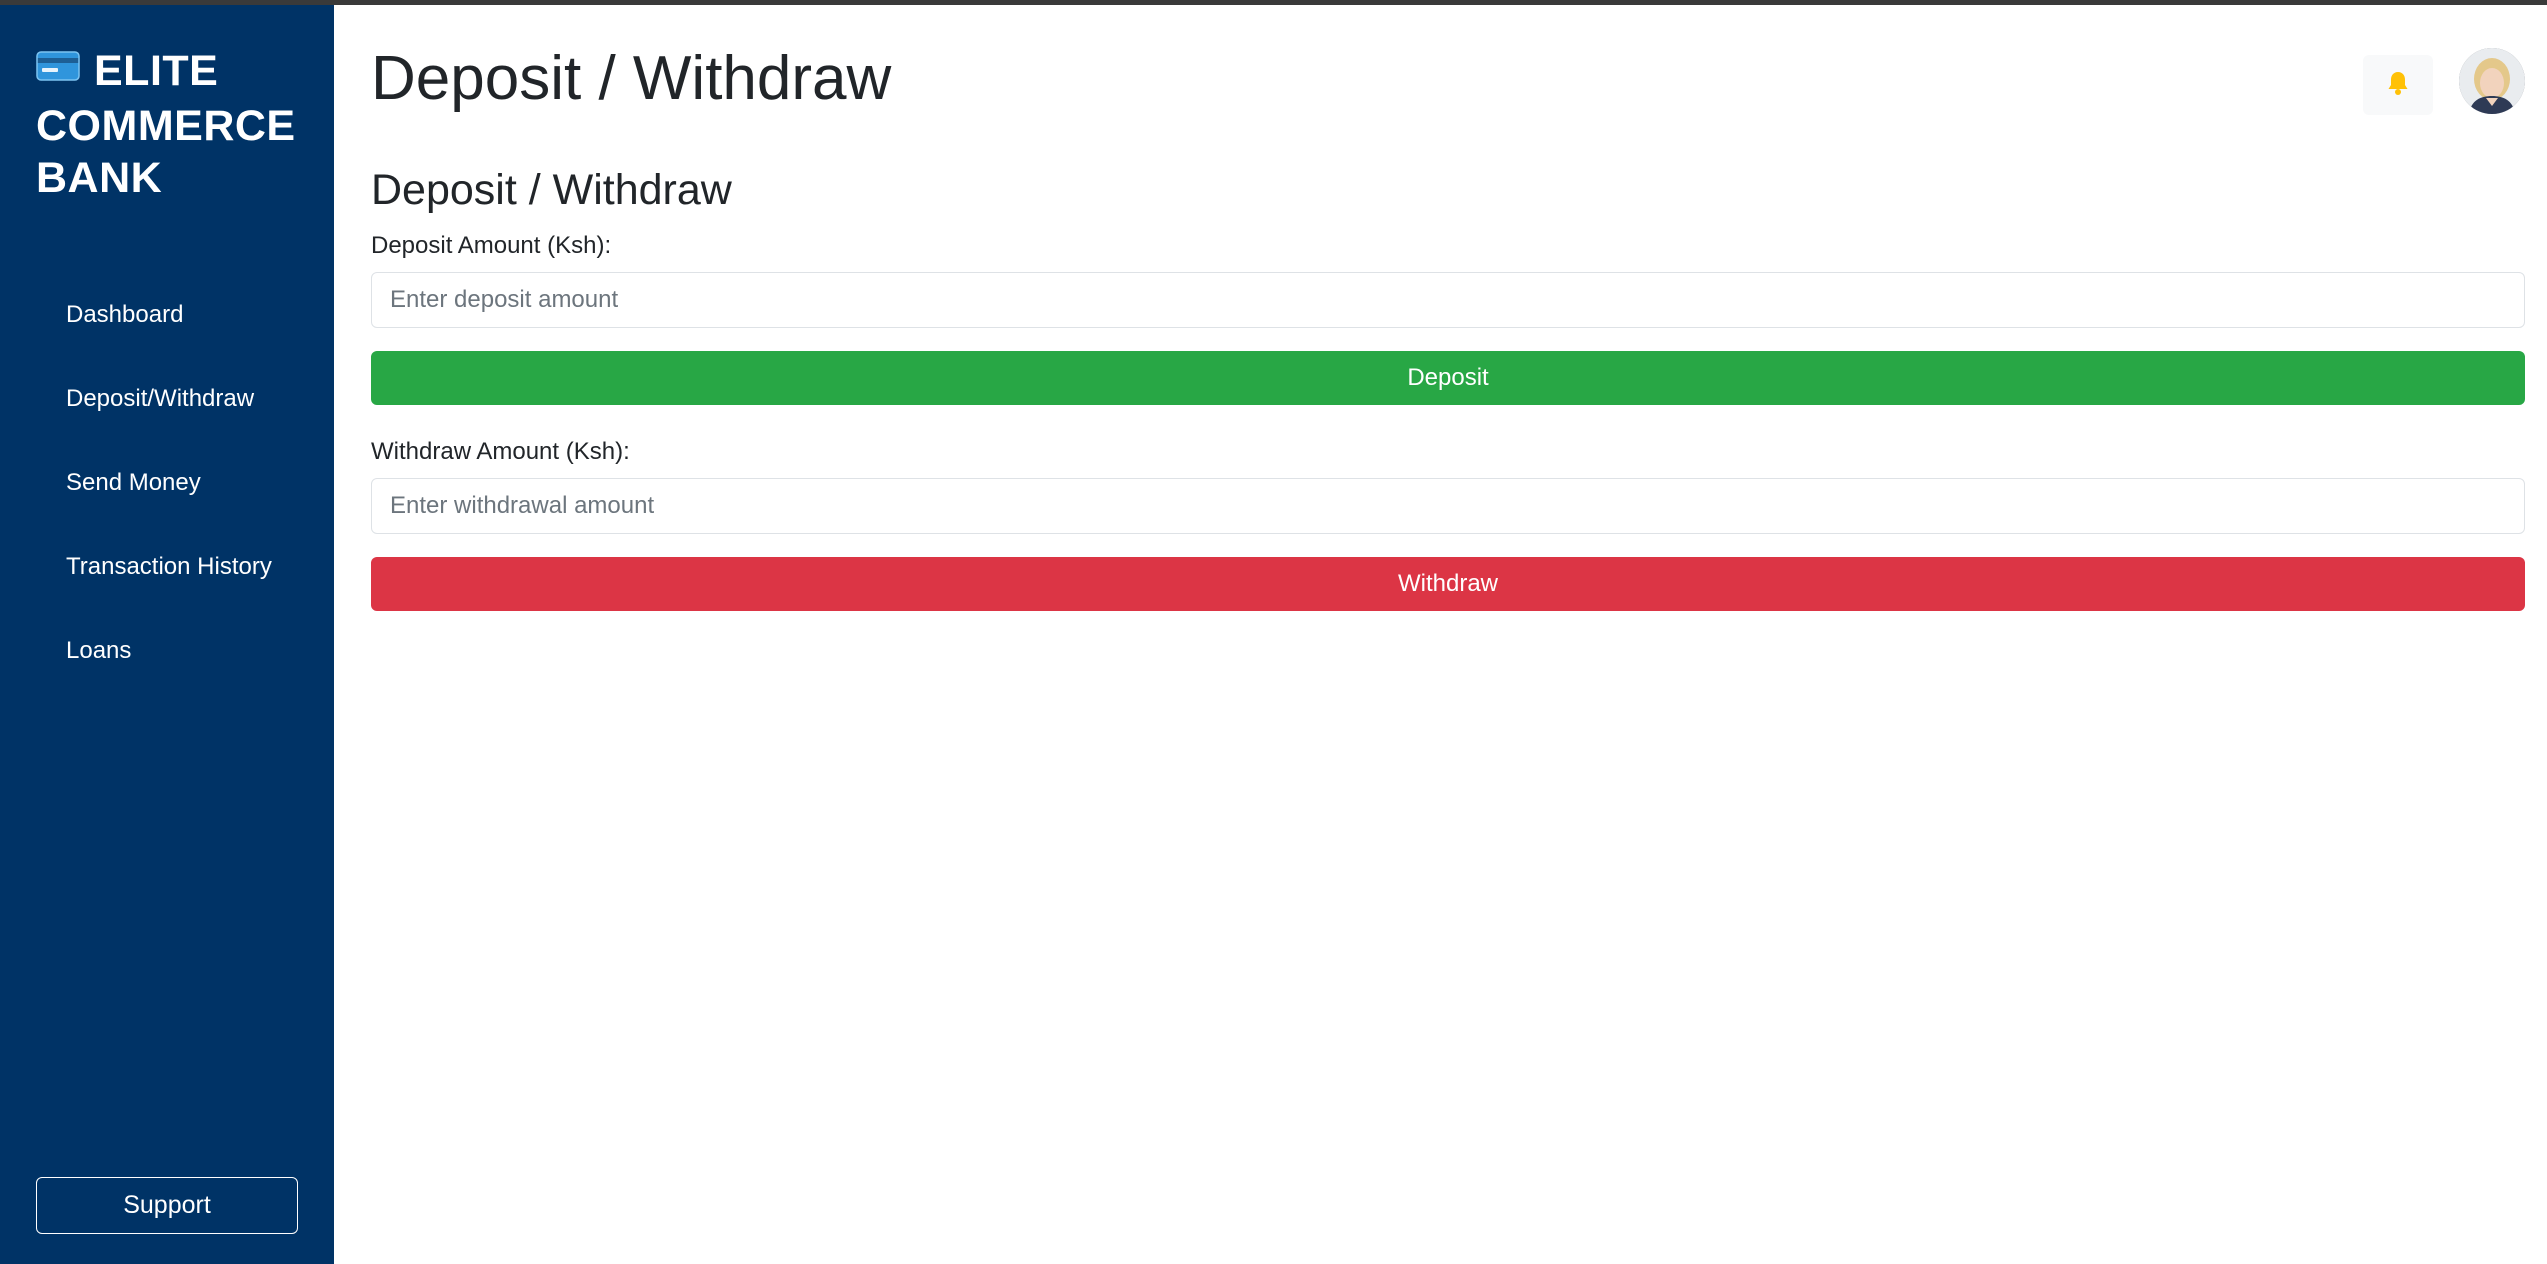  I want to click on withdraw-amount-label: Withdraw Amount (Ksh):, so click(500, 451).